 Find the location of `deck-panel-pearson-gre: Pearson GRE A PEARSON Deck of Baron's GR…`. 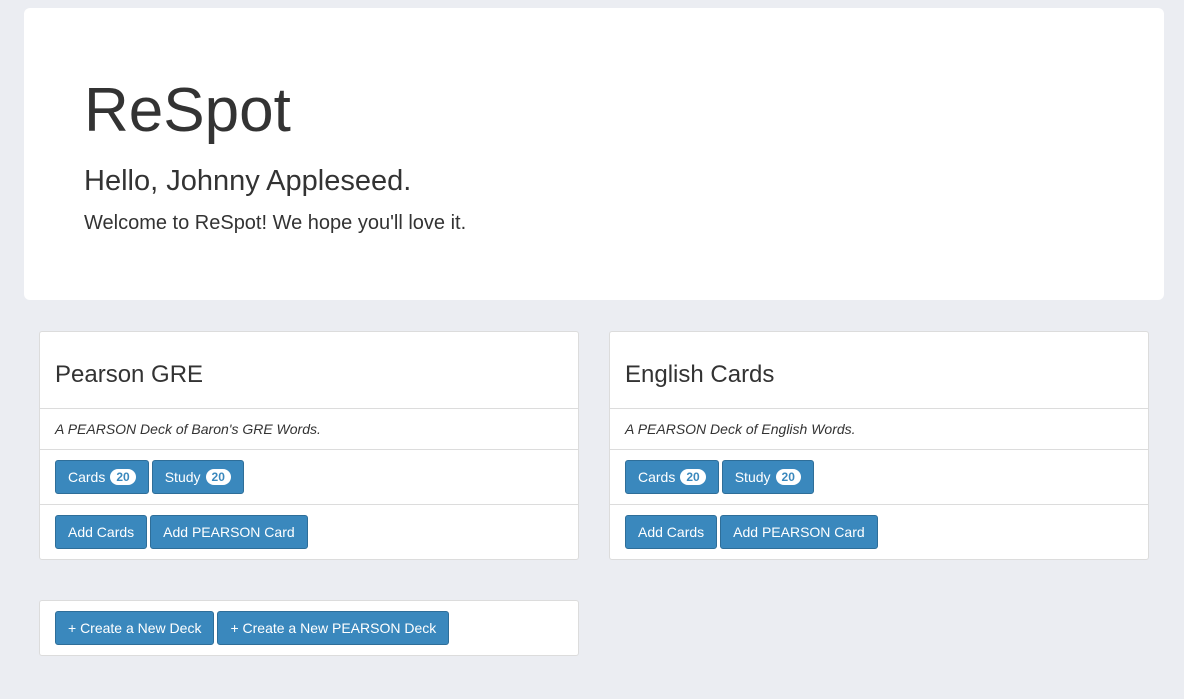

deck-panel-pearson-gre: Pearson GRE A PEARSON Deck of Baron's GR… is located at coordinates (309, 445).